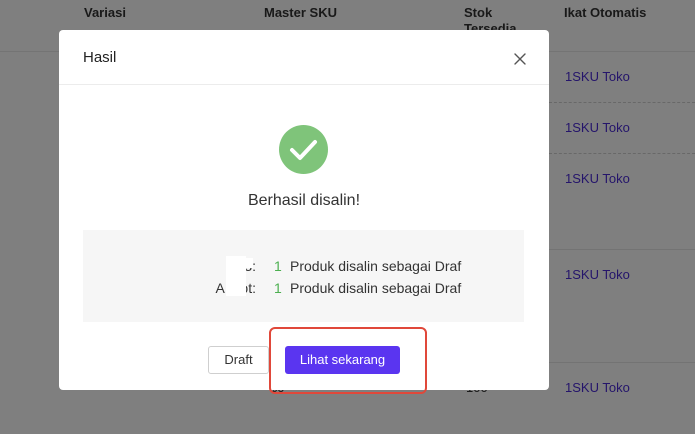 The image size is (695, 434). I want to click on close-icon, so click(520, 59).